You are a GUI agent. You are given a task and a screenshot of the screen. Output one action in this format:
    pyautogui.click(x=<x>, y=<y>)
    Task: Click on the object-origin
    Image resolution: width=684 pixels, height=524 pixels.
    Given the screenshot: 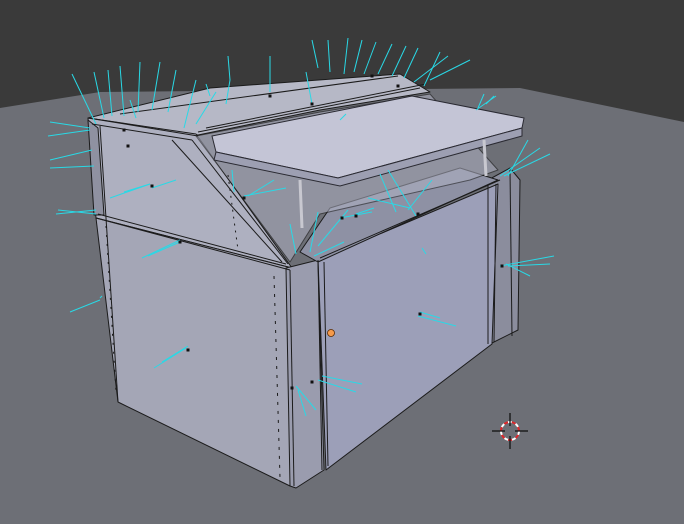 What is the action you would take?
    pyautogui.click(x=331, y=333)
    